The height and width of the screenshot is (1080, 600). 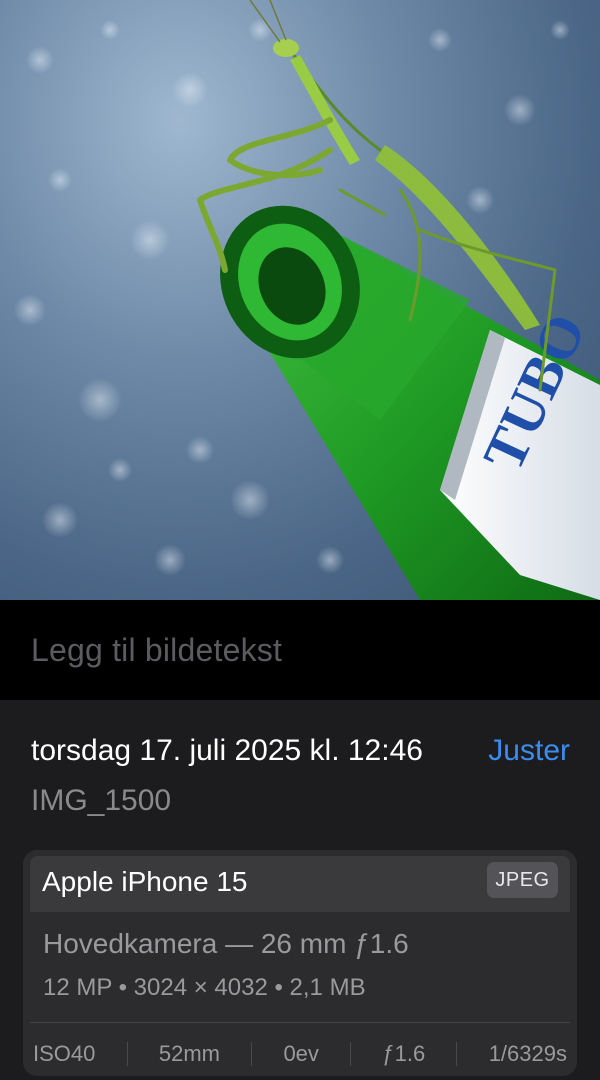 What do you see at coordinates (204, 987) in the screenshot?
I see `image-specs: 12 MP • 3024 × 4032 • 2,1 MB` at bounding box center [204, 987].